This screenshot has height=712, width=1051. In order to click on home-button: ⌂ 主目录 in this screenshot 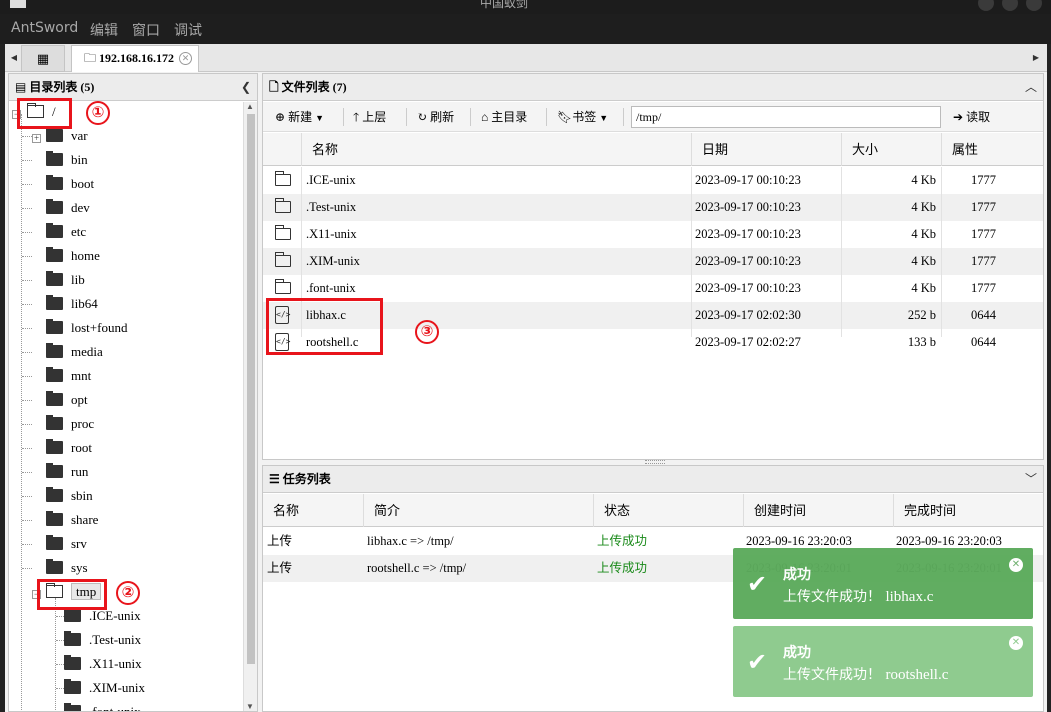, I will do `click(504, 117)`.